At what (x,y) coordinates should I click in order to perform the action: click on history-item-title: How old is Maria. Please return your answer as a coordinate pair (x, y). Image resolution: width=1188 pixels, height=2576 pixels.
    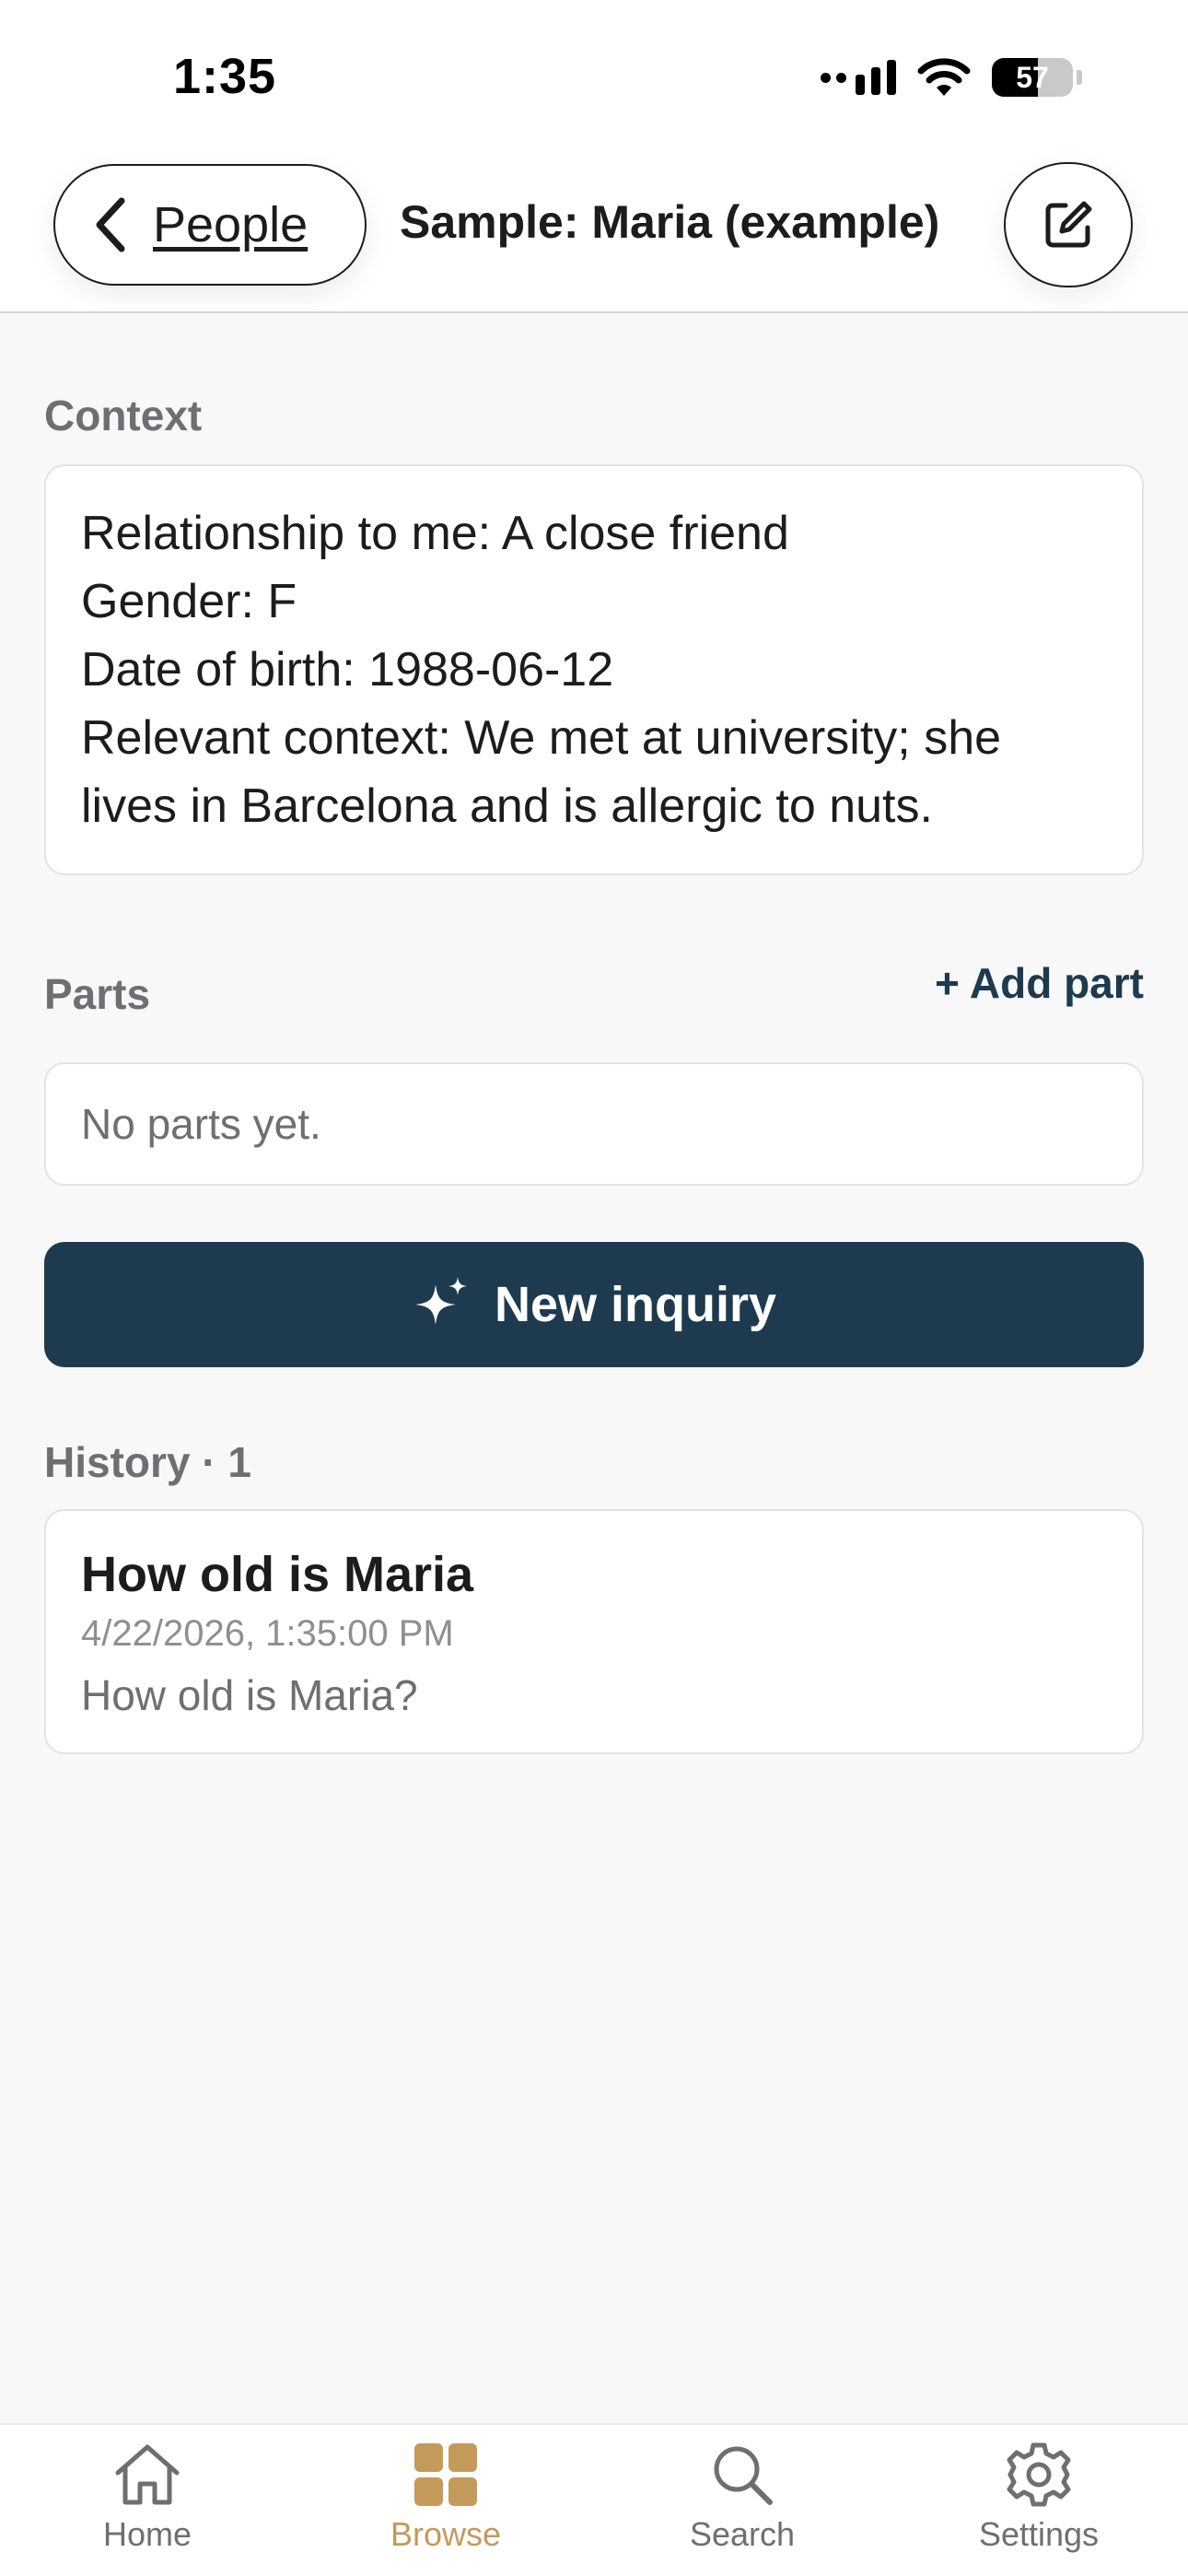
    Looking at the image, I should click on (277, 1574).